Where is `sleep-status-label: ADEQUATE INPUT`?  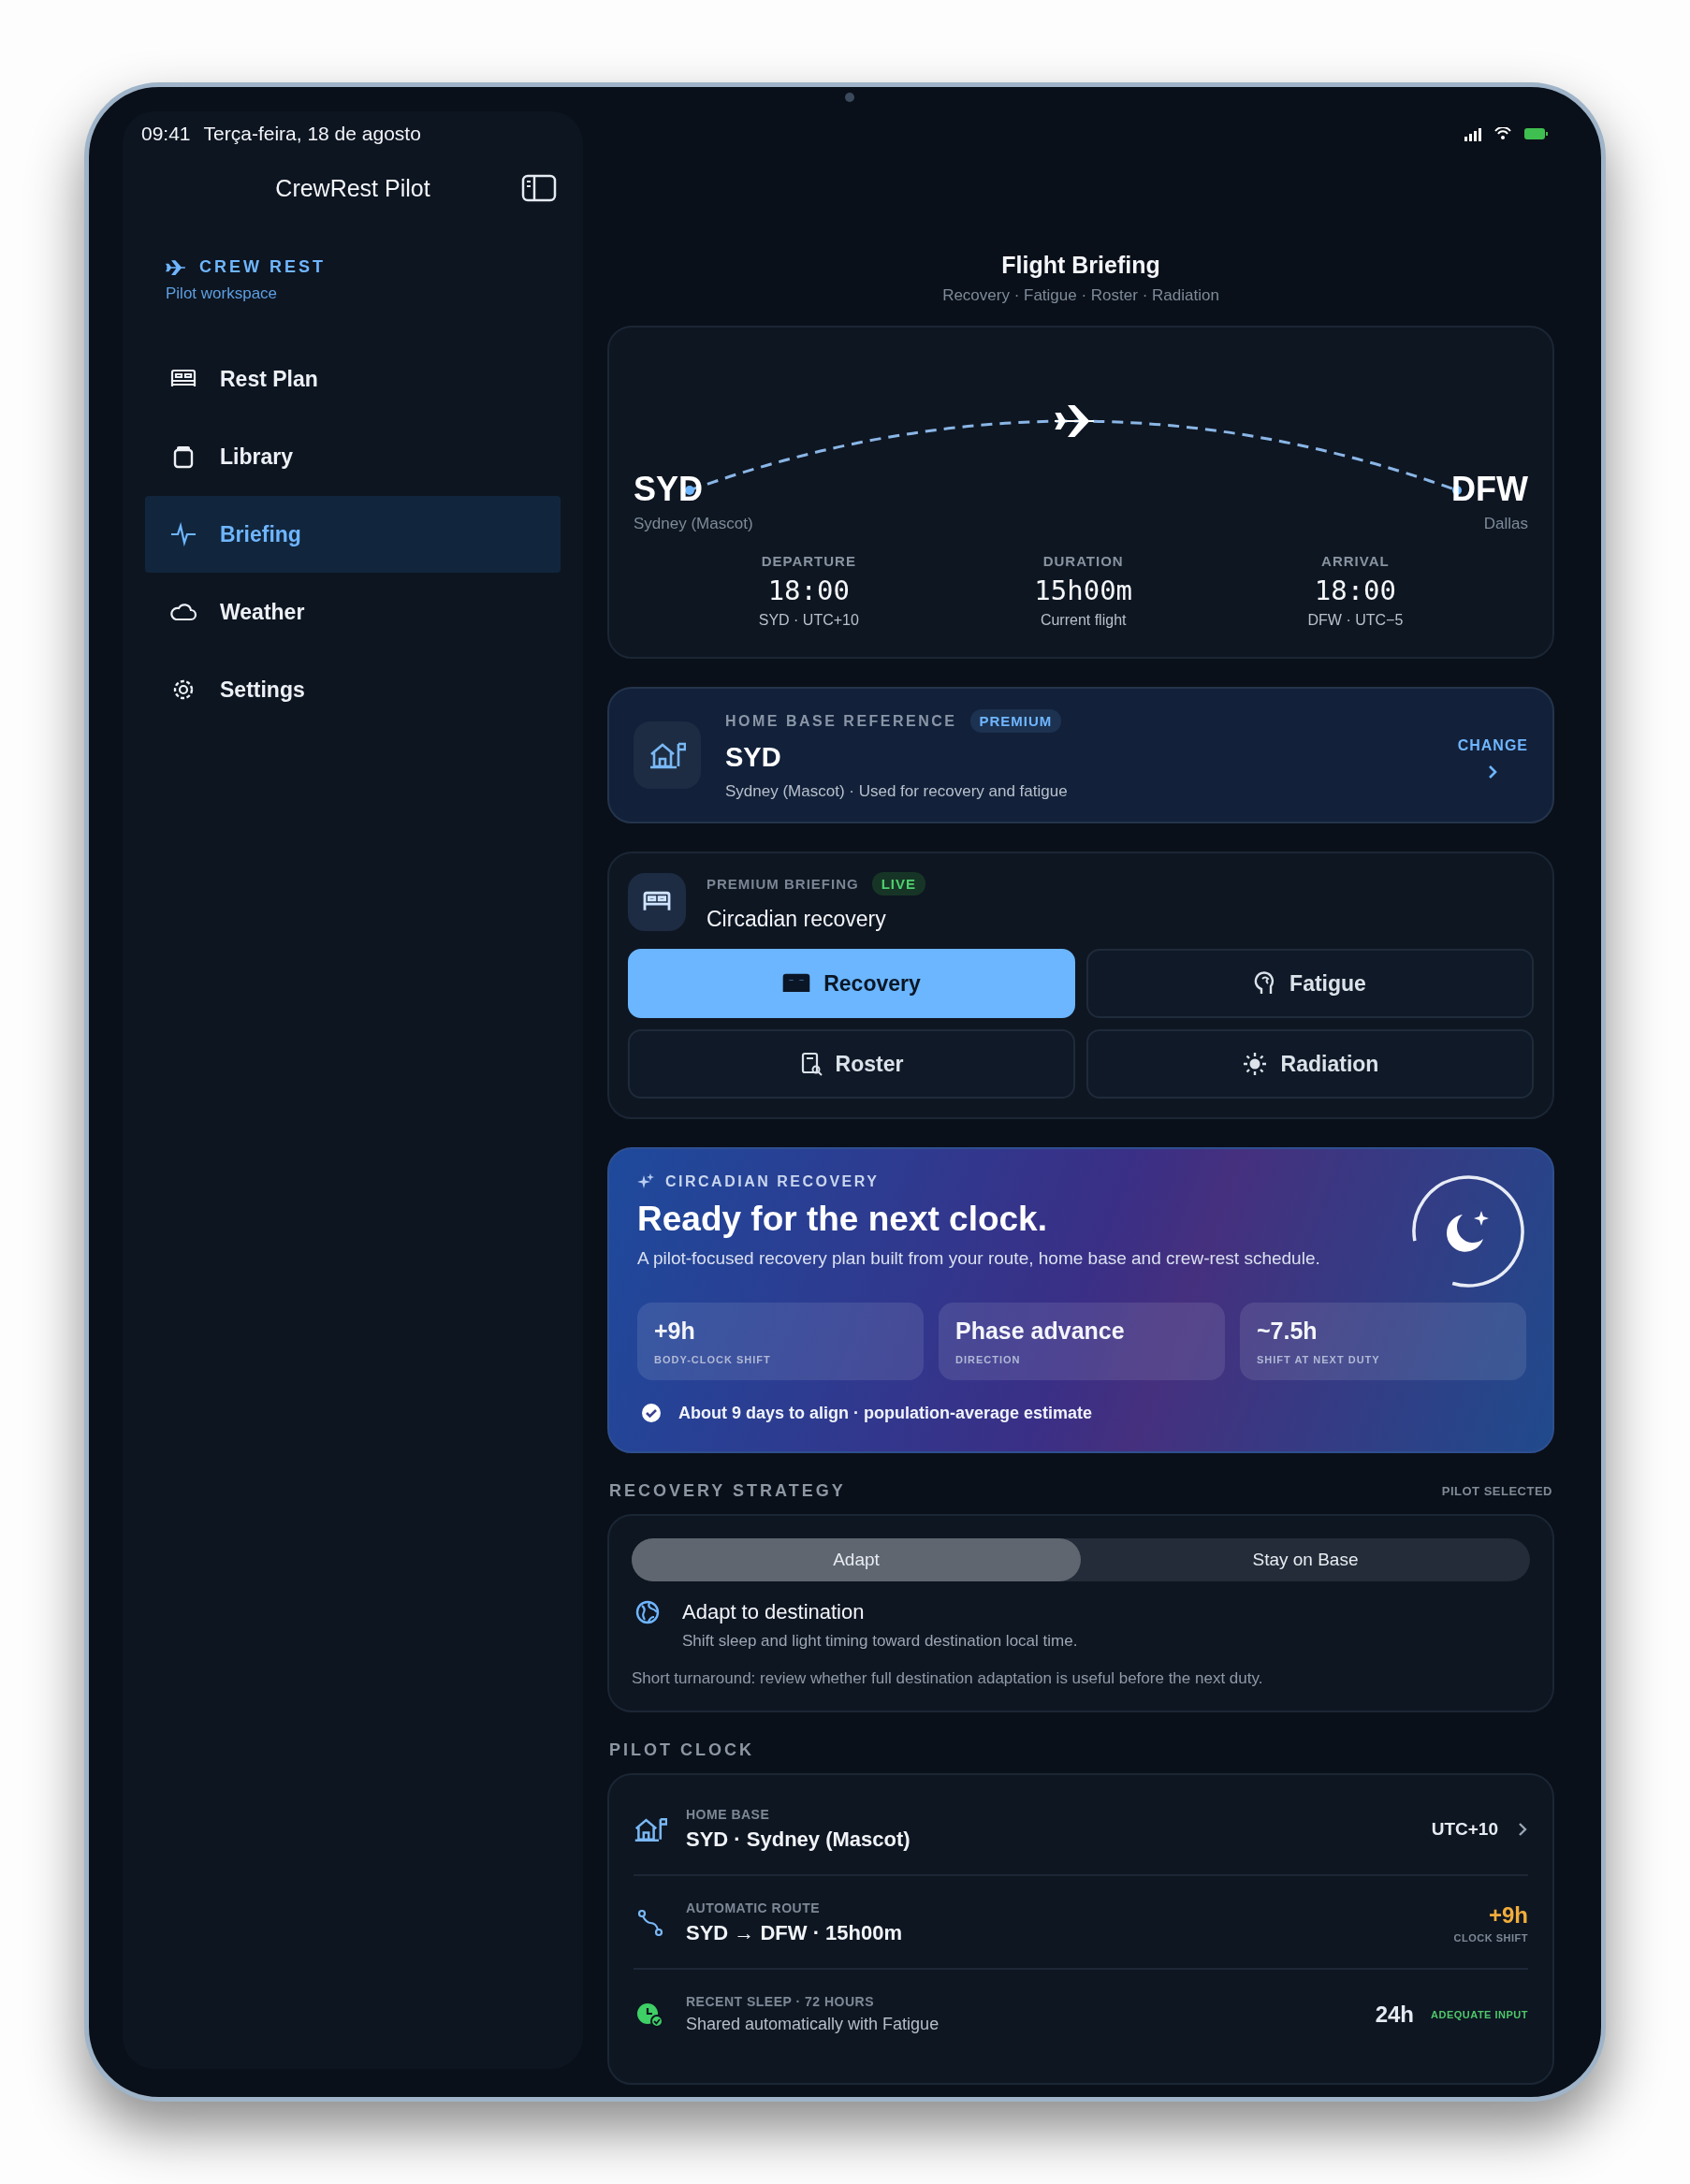
sleep-status-label: ADEQUATE INPUT is located at coordinates (1479, 2014).